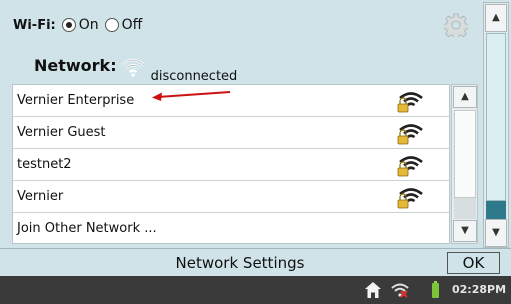  Describe the element at coordinates (465, 154) in the screenshot. I see `scroll-thumb` at that location.